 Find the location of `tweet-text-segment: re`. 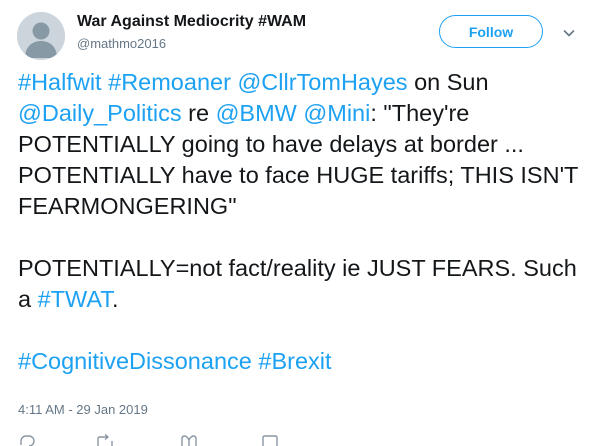

tweet-text-segment: re is located at coordinates (198, 113).